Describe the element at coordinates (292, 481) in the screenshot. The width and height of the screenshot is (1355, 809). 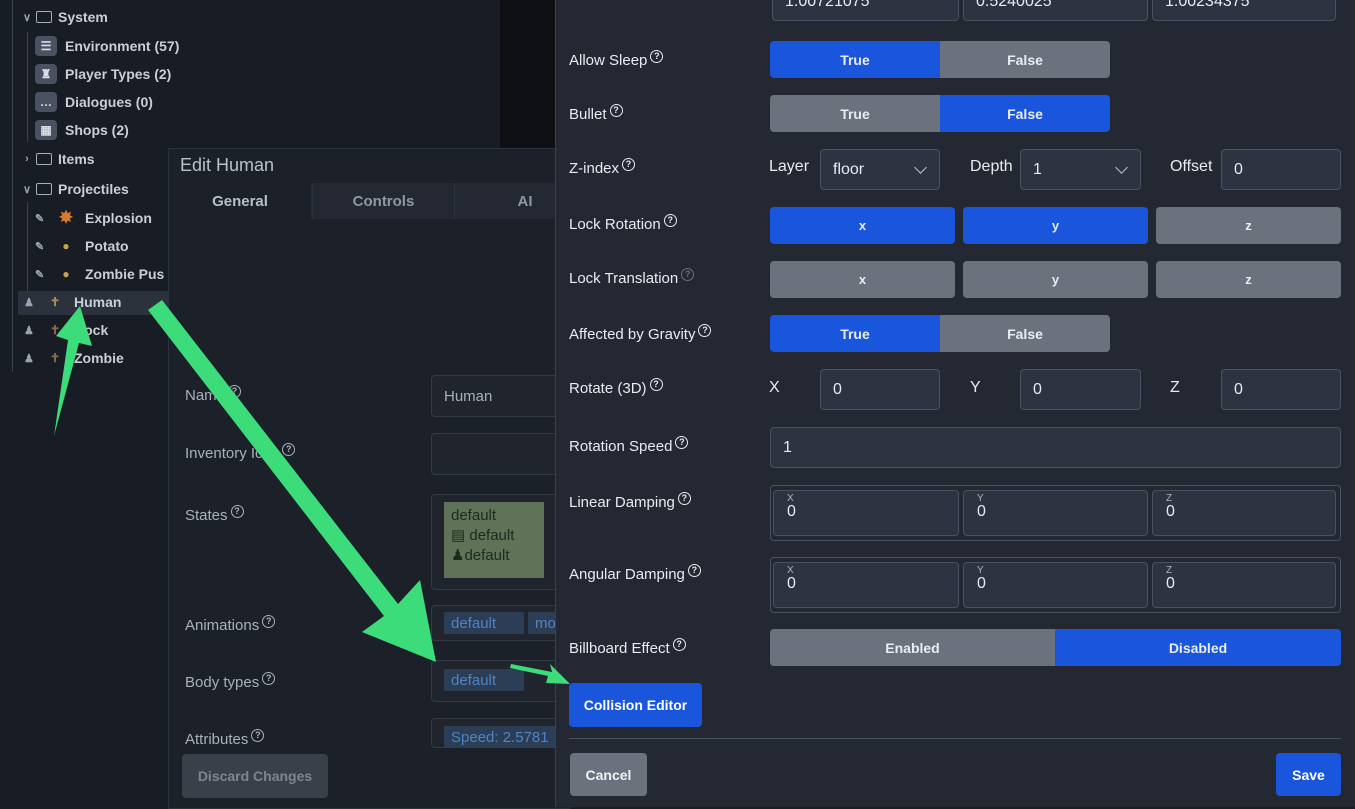
I see `arrow-down-to-body-types` at that location.